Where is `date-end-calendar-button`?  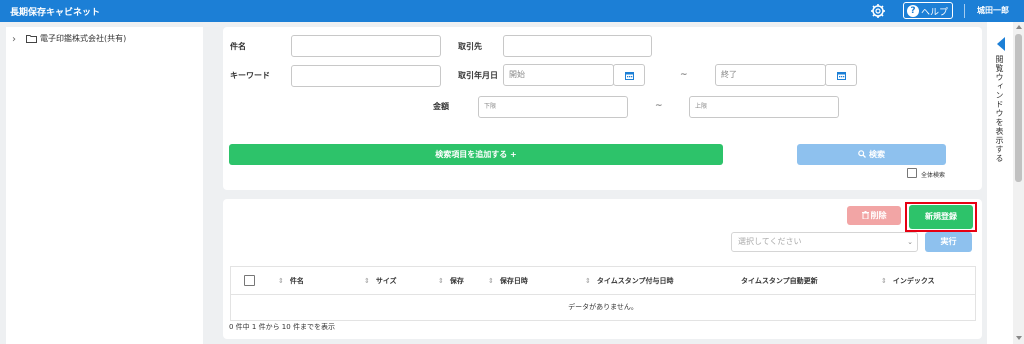
date-end-calendar-button is located at coordinates (841, 75).